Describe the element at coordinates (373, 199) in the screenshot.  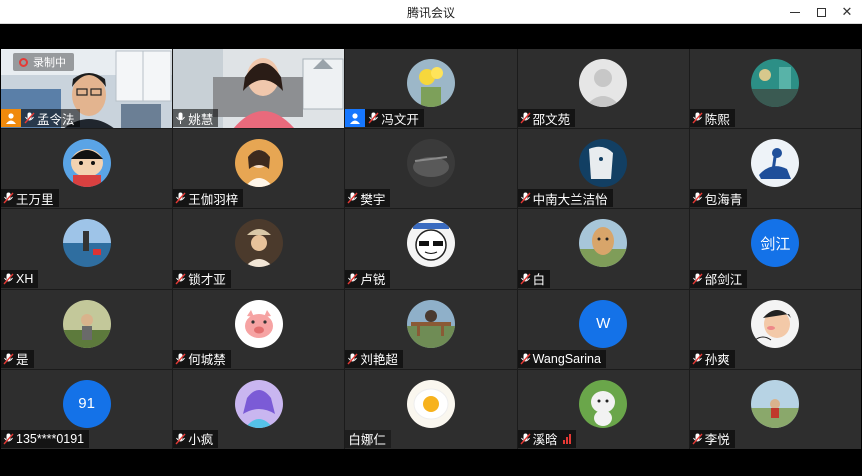
I see `participant-name: 樊宇` at that location.